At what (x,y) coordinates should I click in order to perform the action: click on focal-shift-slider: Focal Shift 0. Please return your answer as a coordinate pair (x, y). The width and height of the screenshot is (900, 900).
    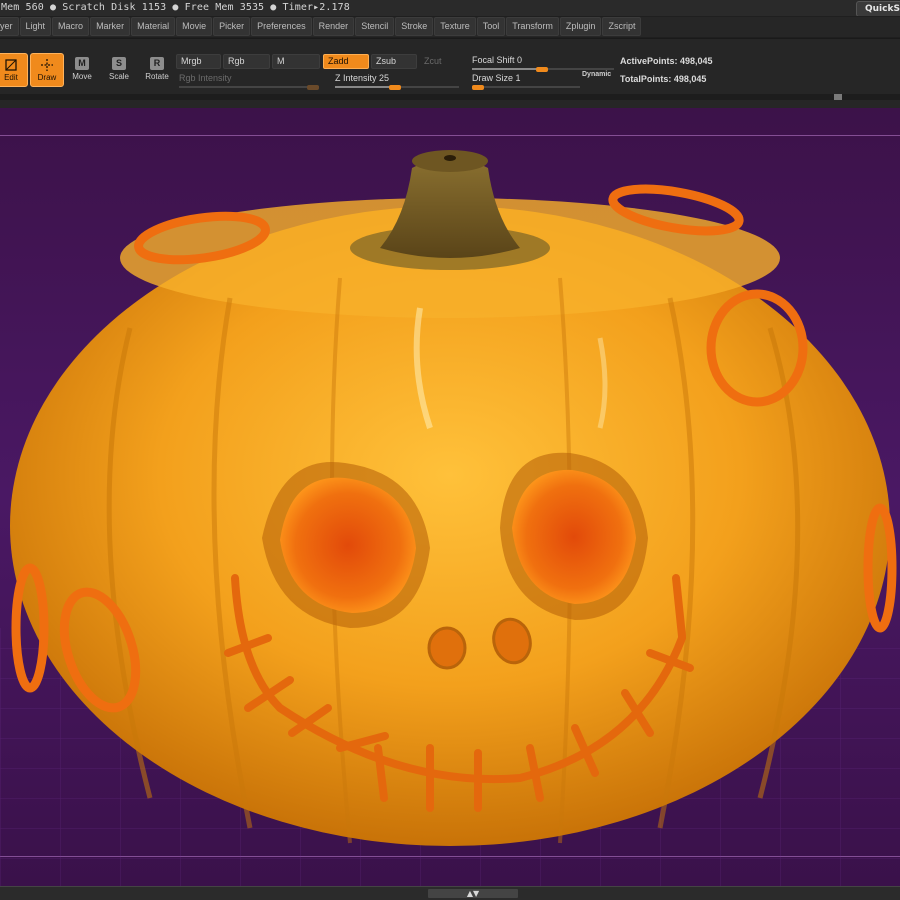
    Looking at the image, I should click on (543, 63).